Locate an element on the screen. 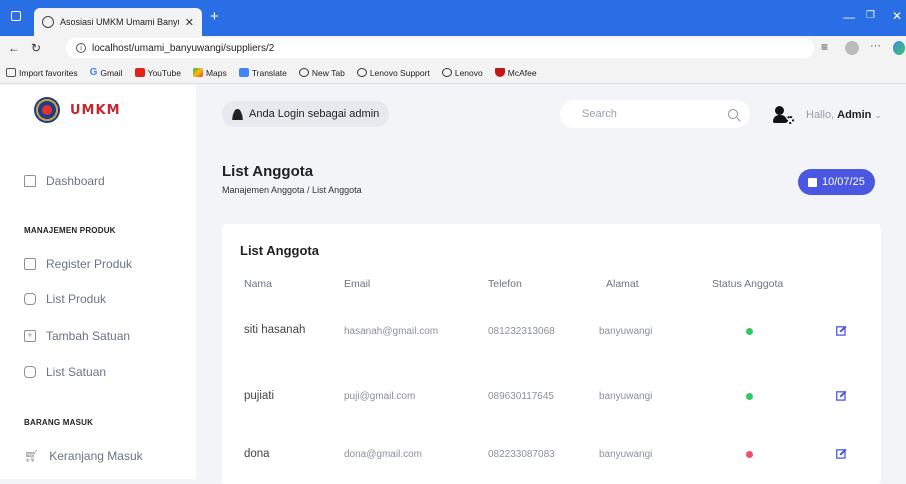 This screenshot has height=484, width=906. favorite-maps: Maps is located at coordinates (209, 73).